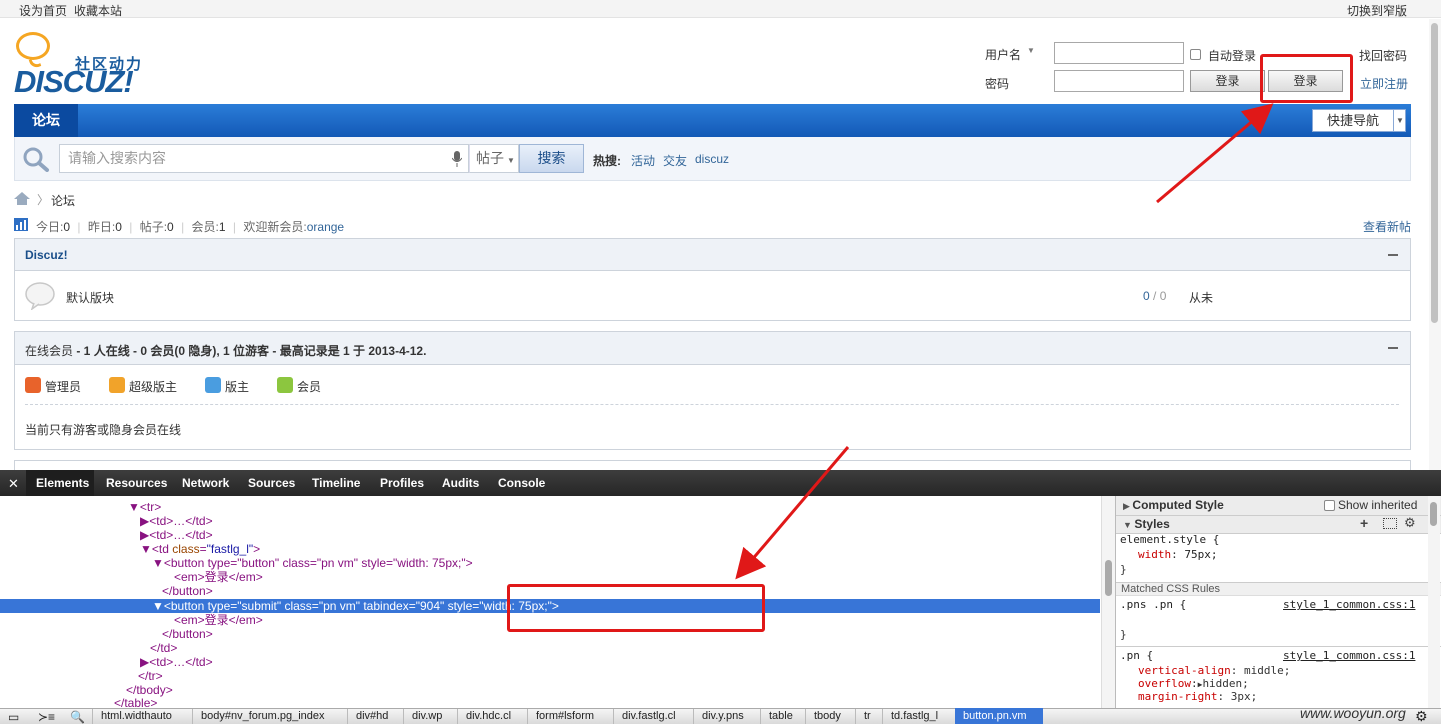  Describe the element at coordinates (792, 513) in the screenshot. I see `arrow-to-dom-style` at that location.